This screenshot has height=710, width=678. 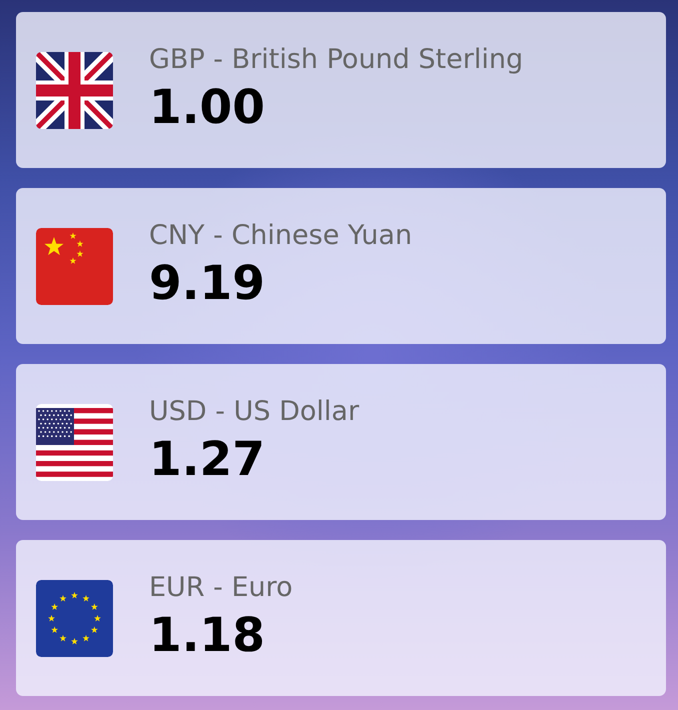 I want to click on exchange-rate: 1.27, so click(x=207, y=460).